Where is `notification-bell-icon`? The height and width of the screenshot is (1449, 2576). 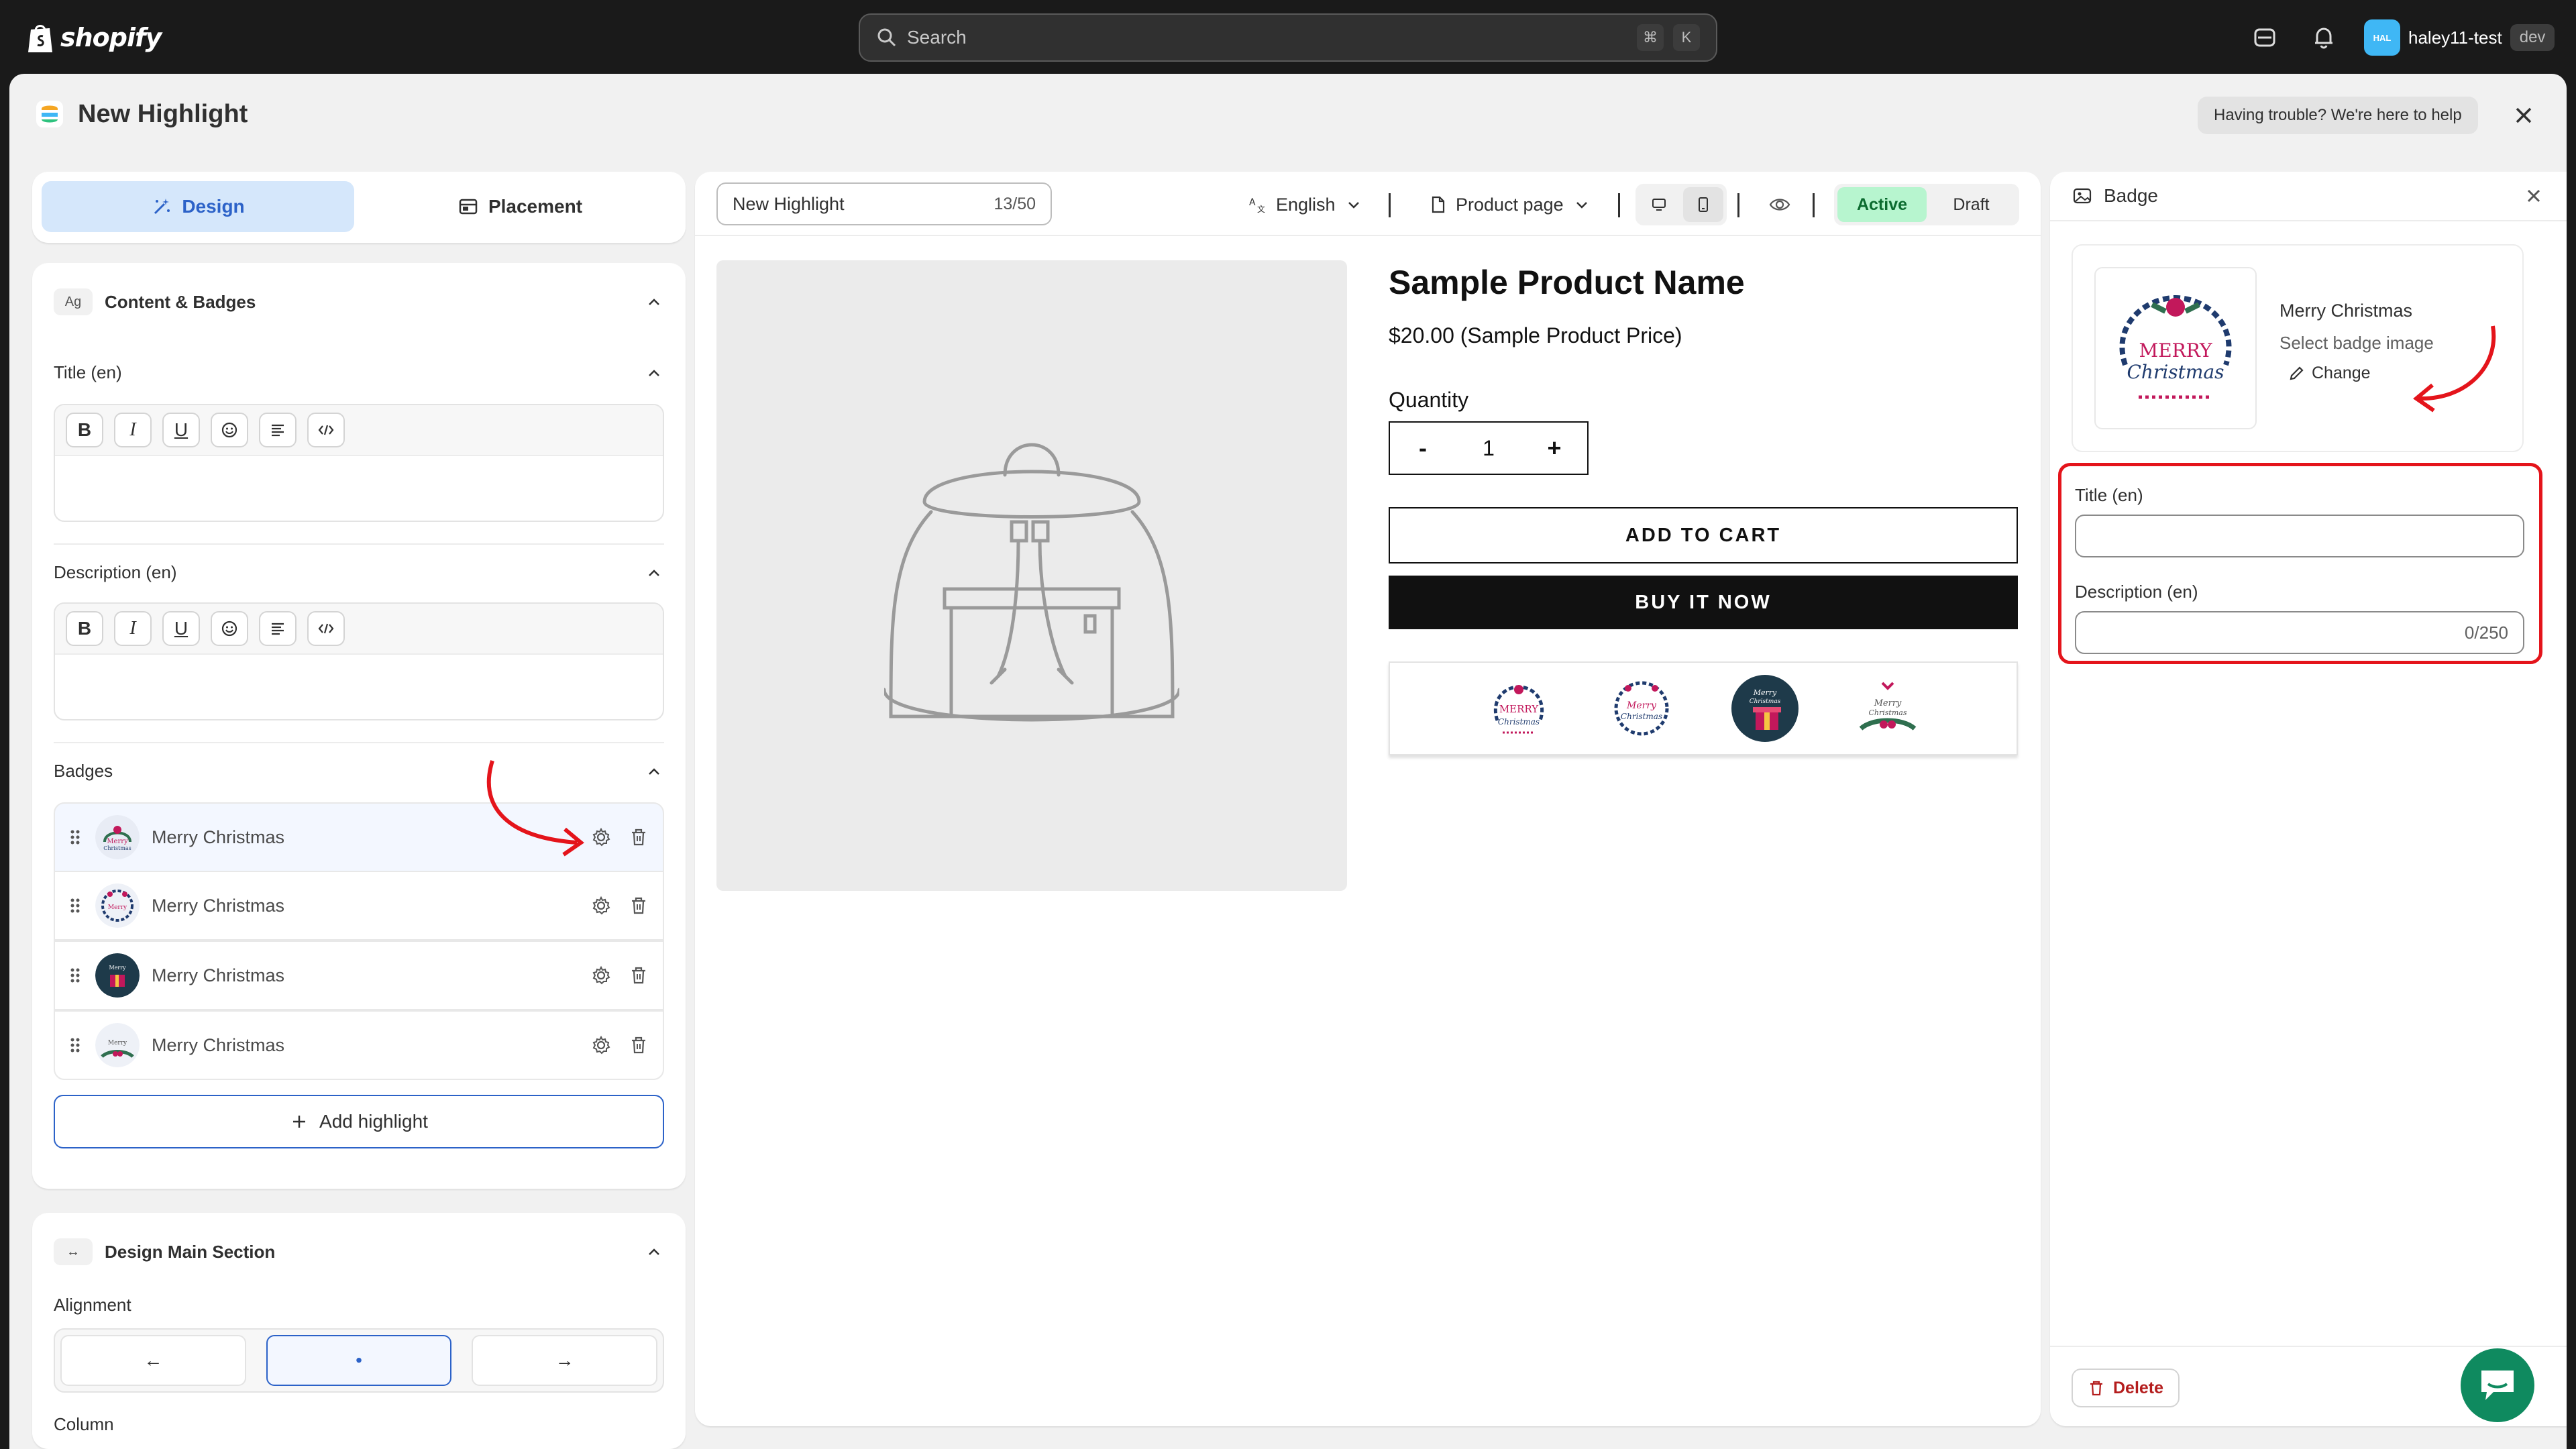
notification-bell-icon is located at coordinates (2324, 37).